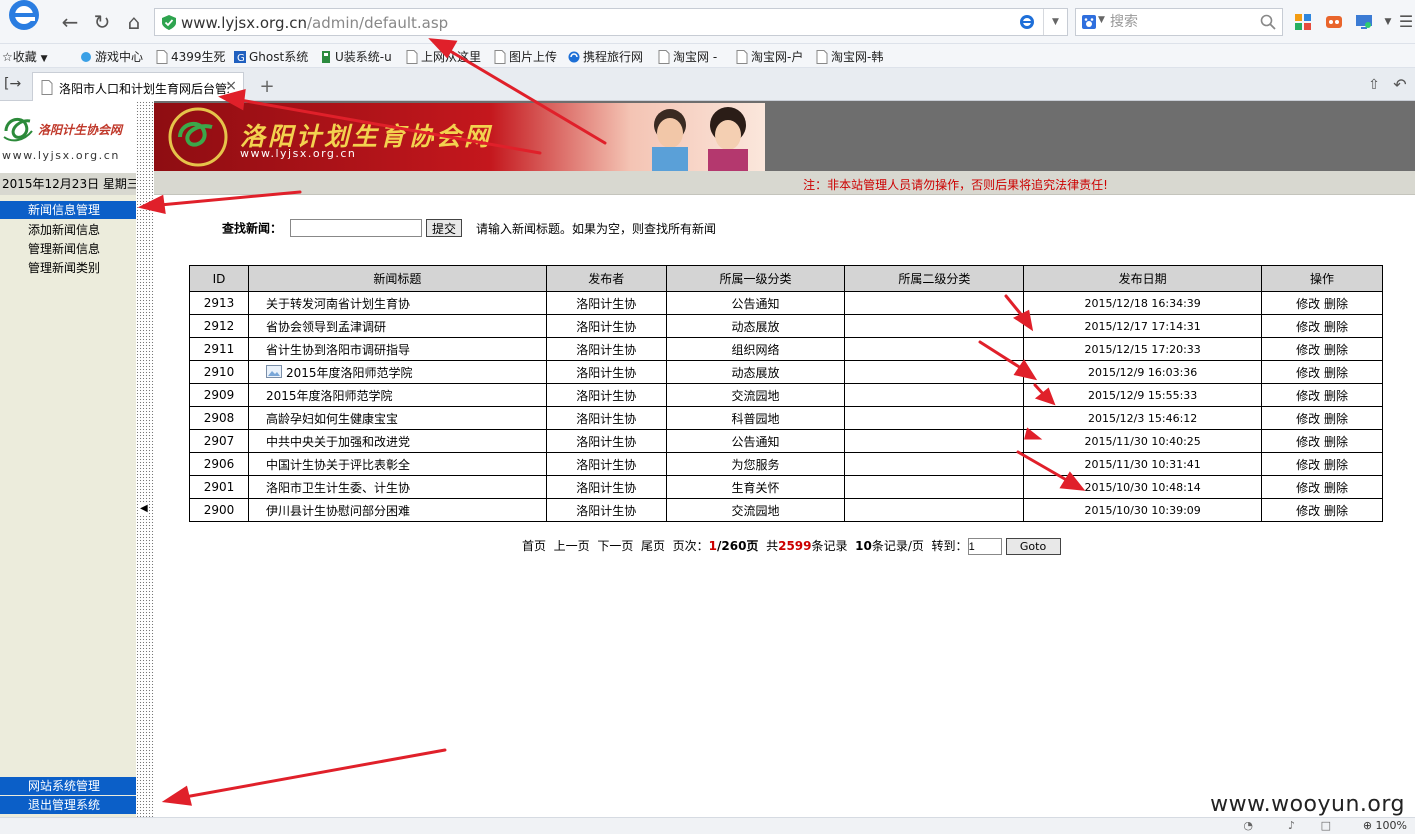 This screenshot has height=834, width=1415. Describe the element at coordinates (849, 56) in the screenshot. I see `favorite-item: 淘宝网-韩` at that location.